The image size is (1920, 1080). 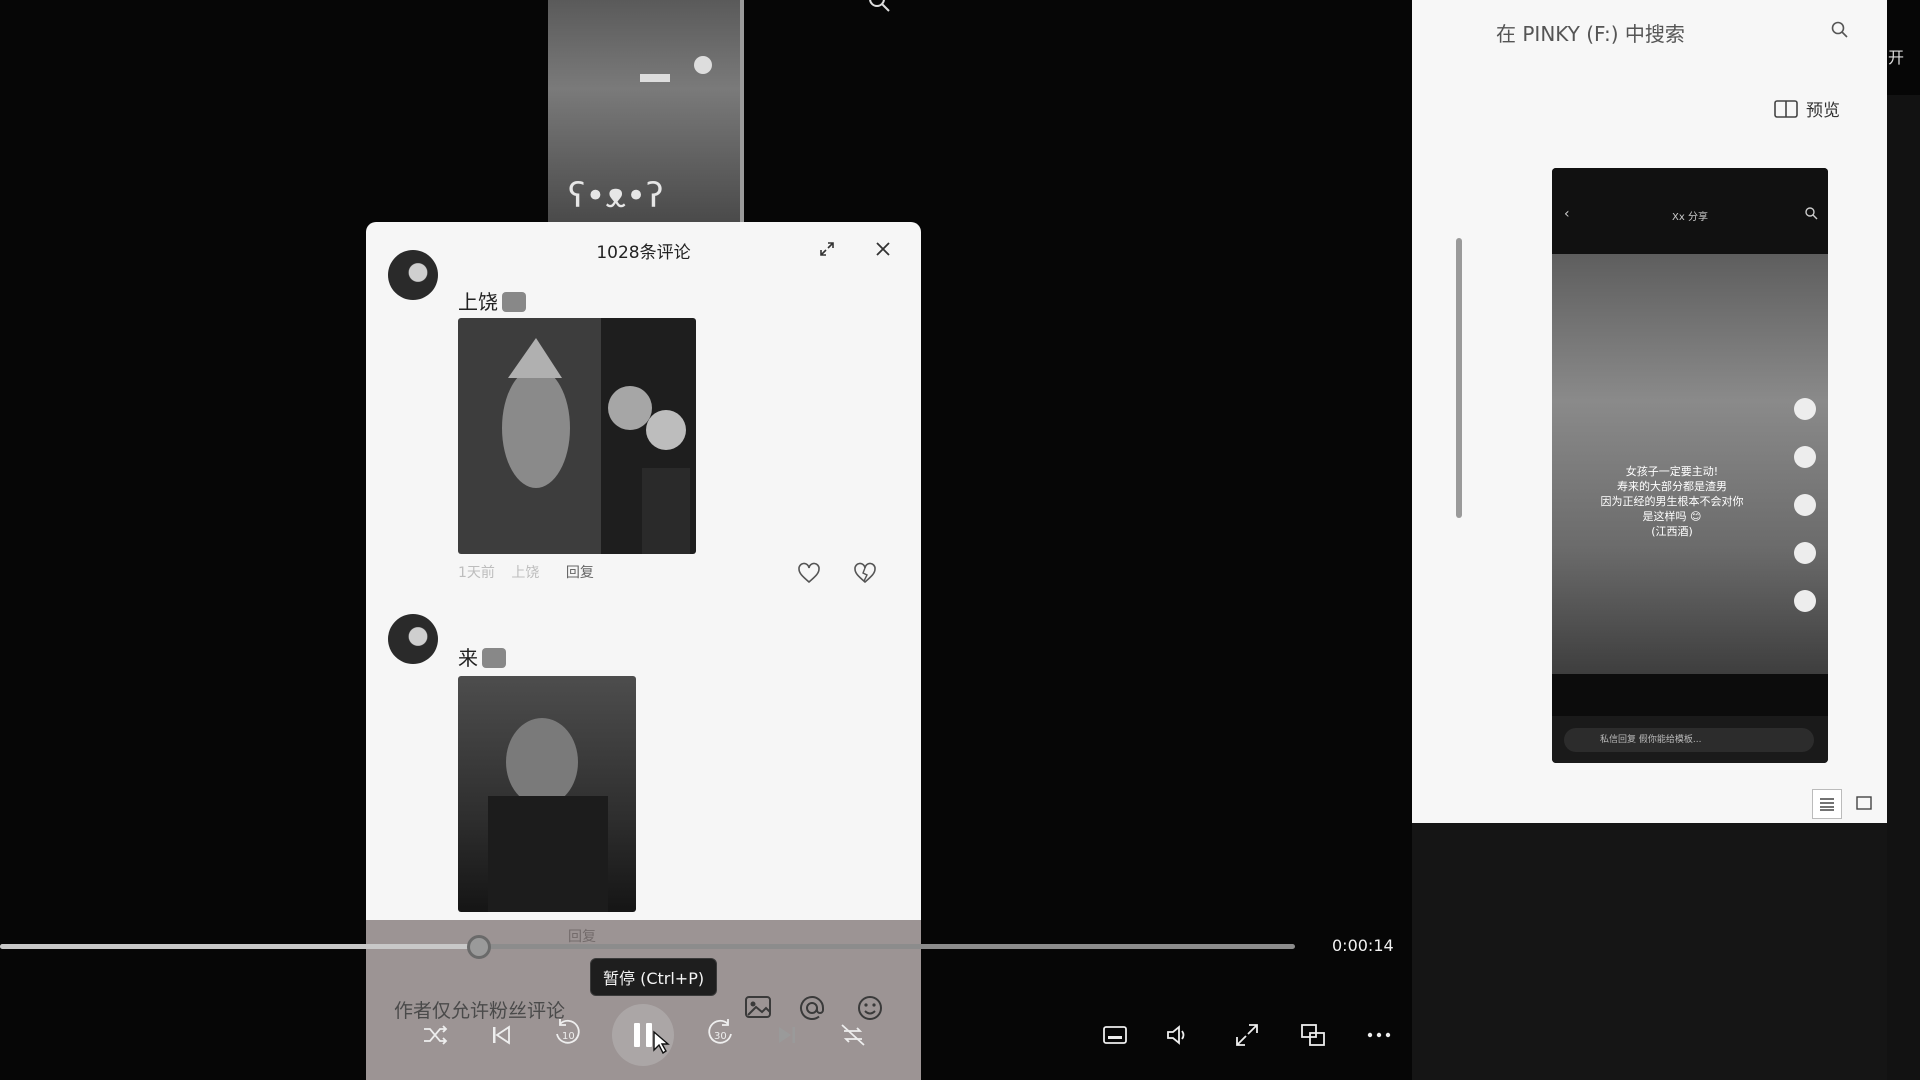 I want to click on repeat-off-icon, so click(x=853, y=1035).